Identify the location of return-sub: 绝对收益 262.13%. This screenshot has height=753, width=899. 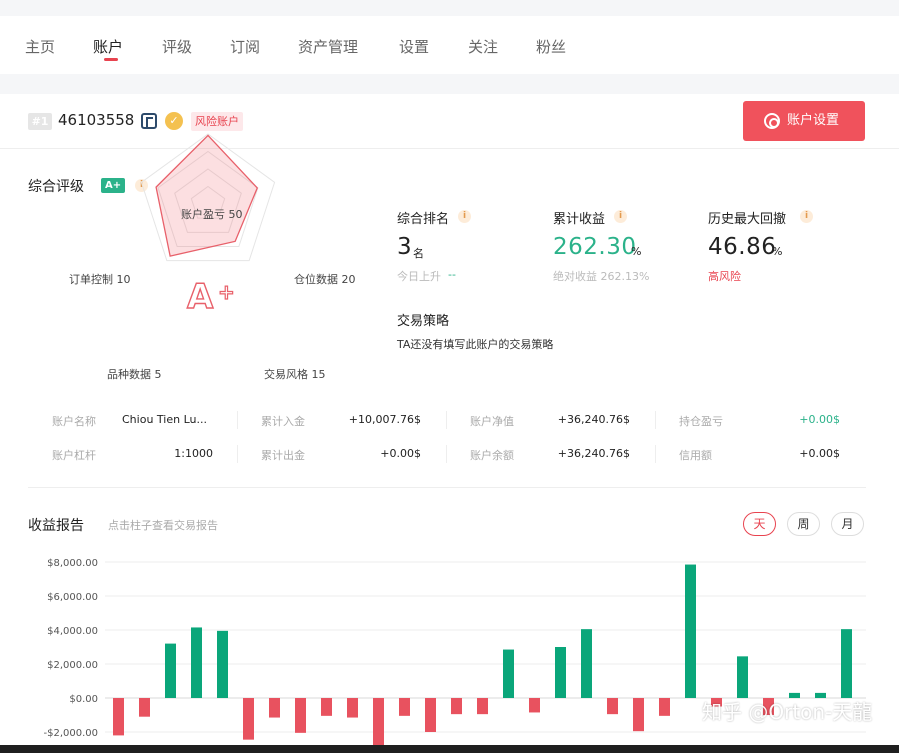
(601, 276).